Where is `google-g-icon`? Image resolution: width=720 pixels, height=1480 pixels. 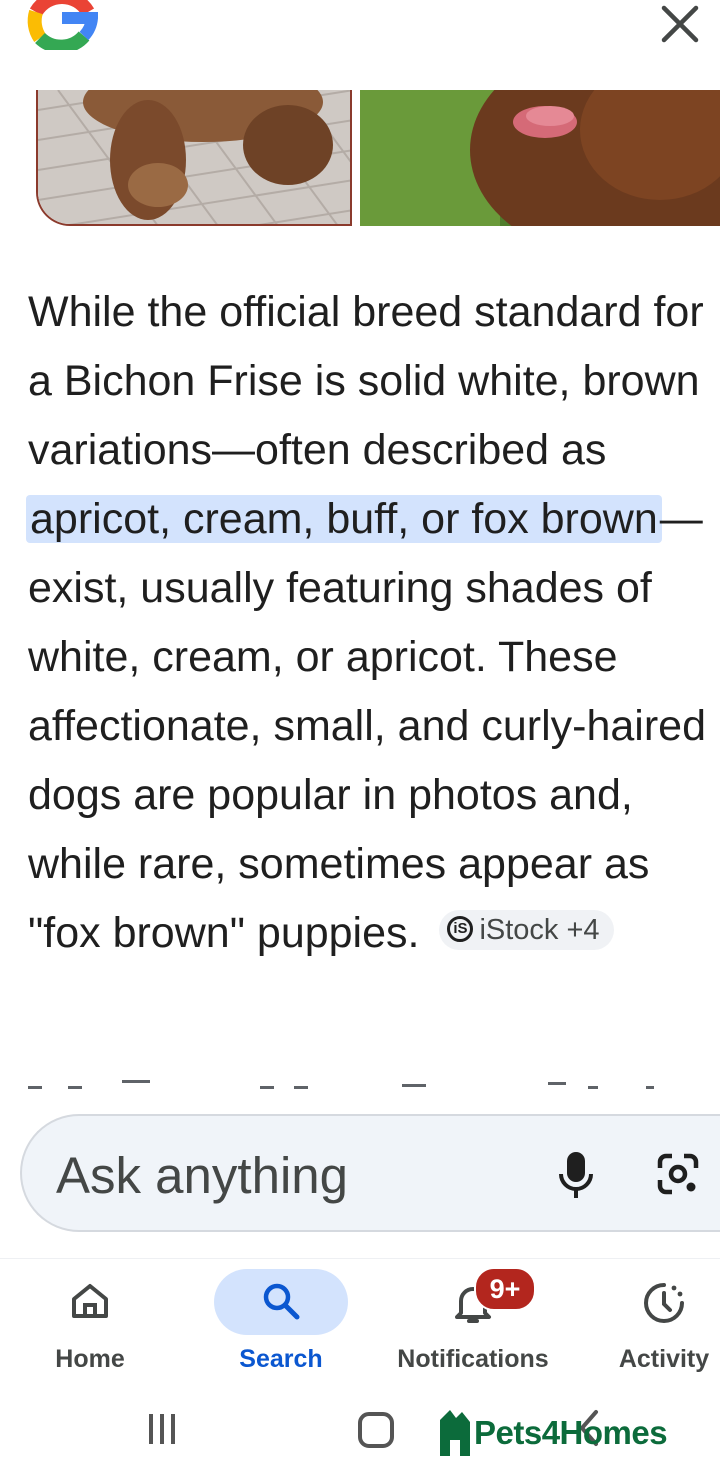 google-g-icon is located at coordinates (62, 25).